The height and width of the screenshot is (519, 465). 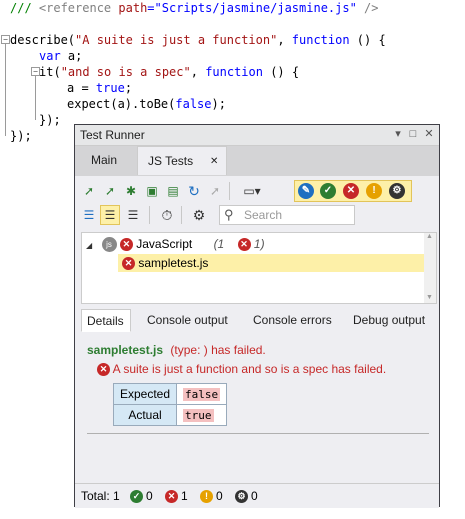 What do you see at coordinates (413, 134) in the screenshot?
I see `maximize-icon: □` at bounding box center [413, 134].